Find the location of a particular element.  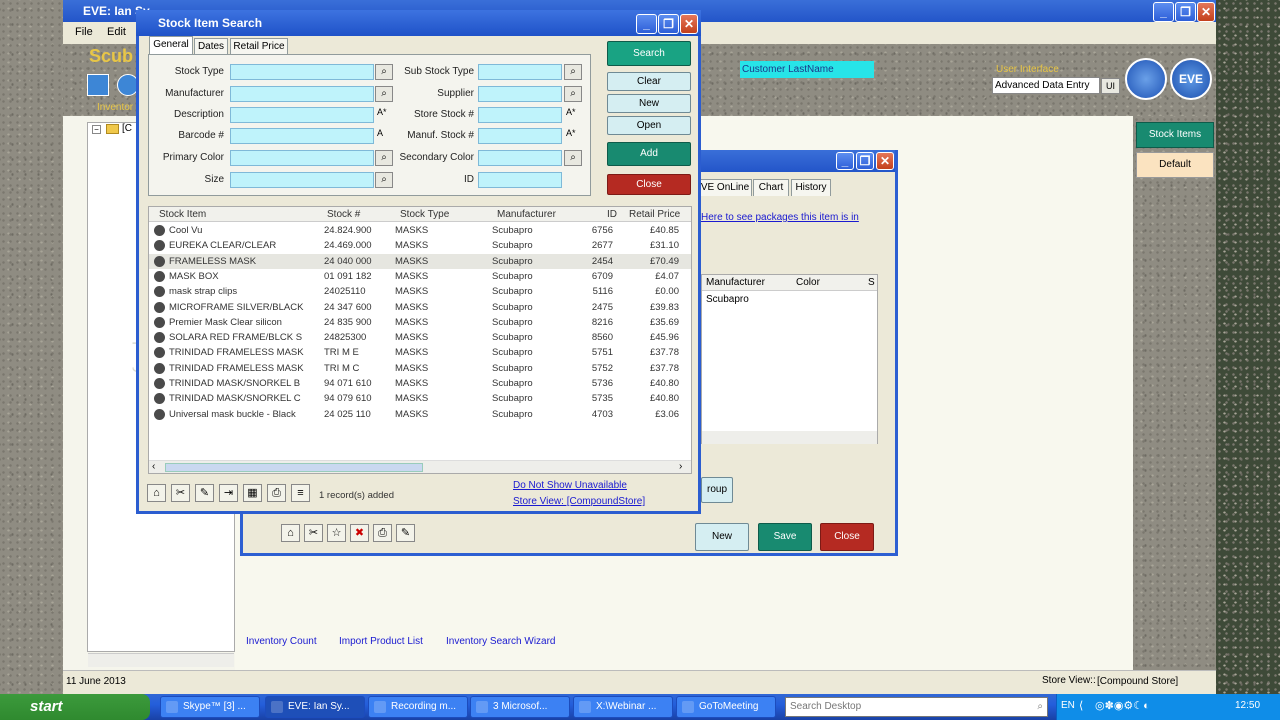

grid-horizontal-scrollbar: ‹ › is located at coordinates (420, 466).